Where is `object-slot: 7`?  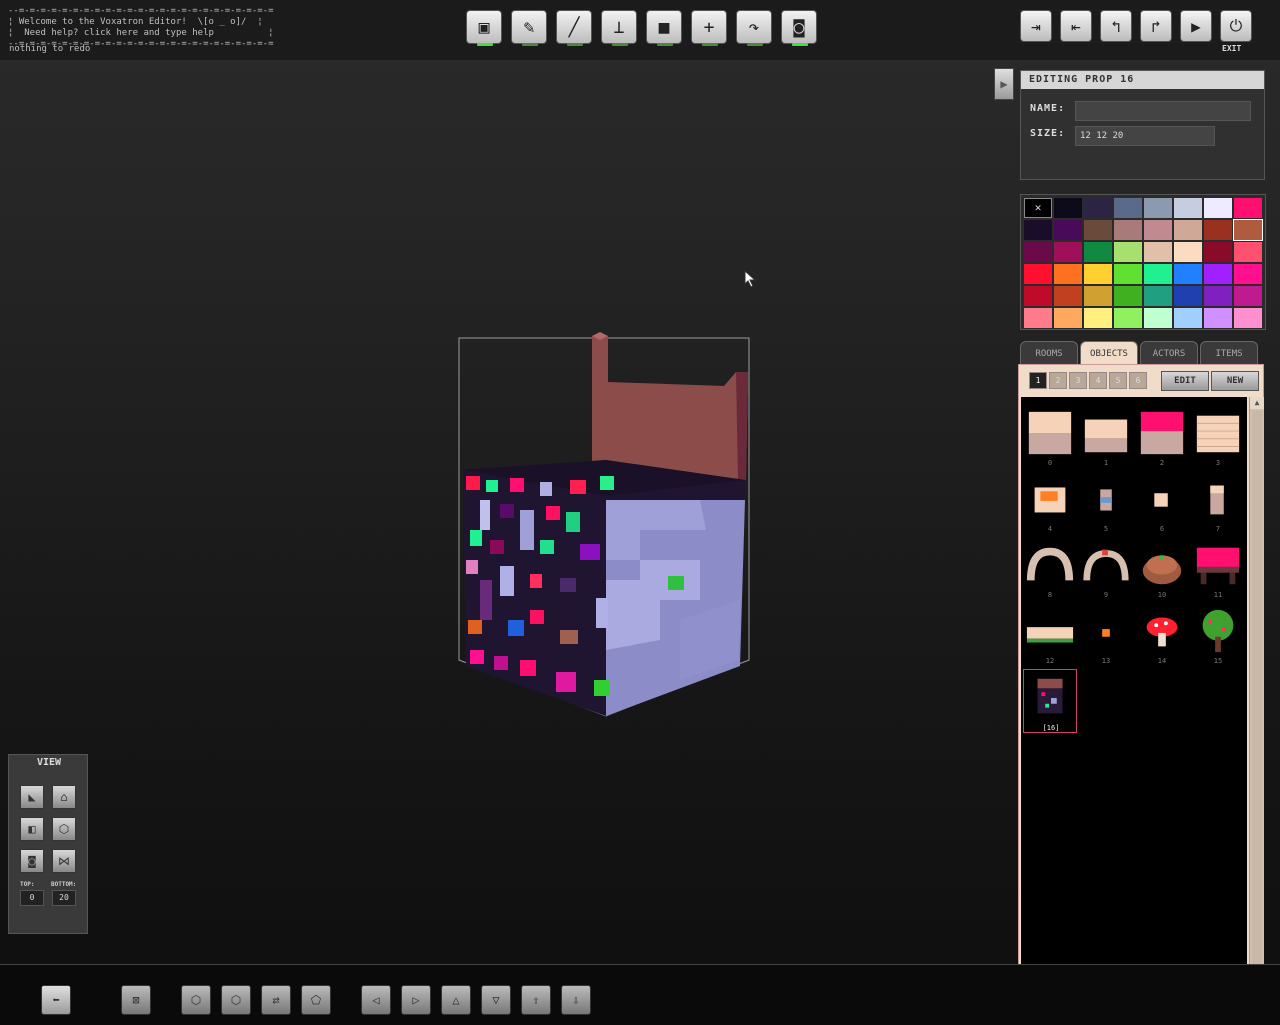 object-slot: 7 is located at coordinates (1218, 503).